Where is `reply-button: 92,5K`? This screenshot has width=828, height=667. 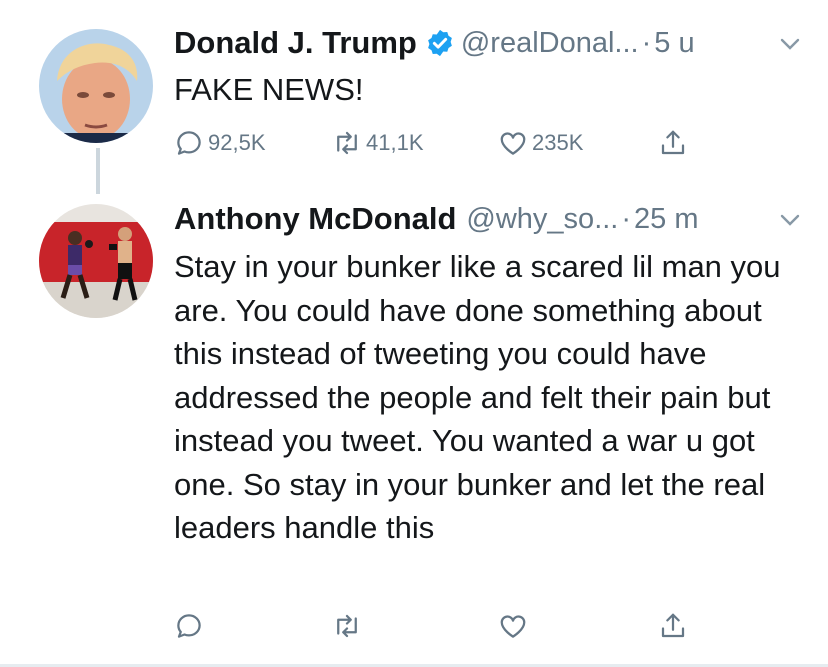
reply-button: 92,5K is located at coordinates (220, 143).